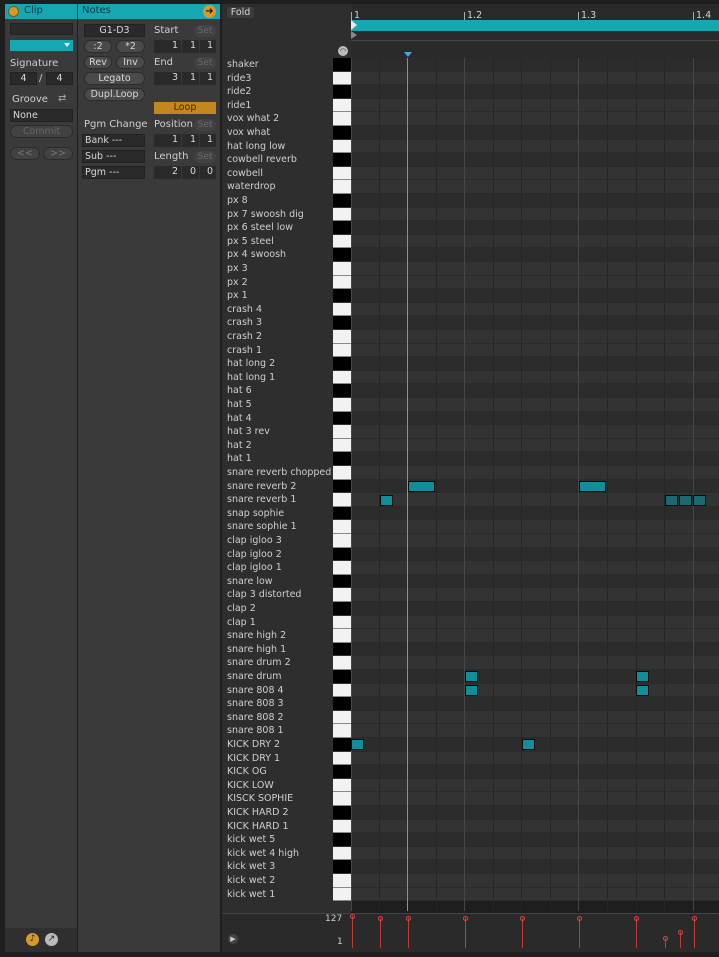  What do you see at coordinates (113, 172) in the screenshot?
I see `program-field: Pgm ---` at bounding box center [113, 172].